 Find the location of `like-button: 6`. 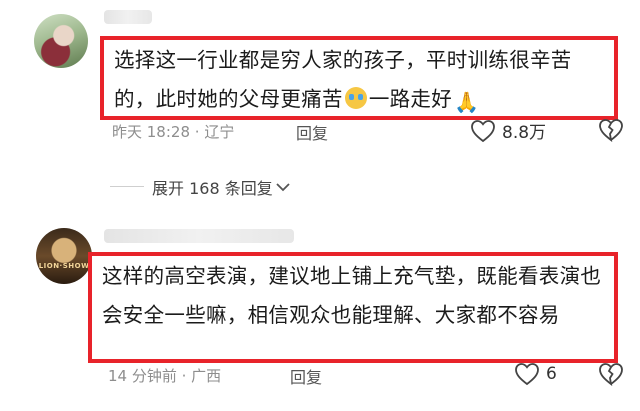

like-button: 6 is located at coordinates (535, 374).